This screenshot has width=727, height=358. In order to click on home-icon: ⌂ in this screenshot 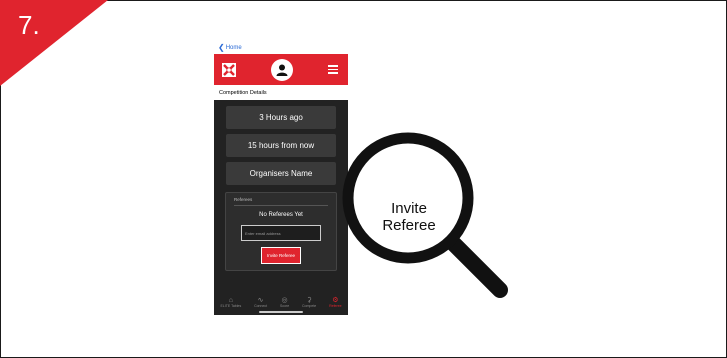, I will do `click(230, 300)`.